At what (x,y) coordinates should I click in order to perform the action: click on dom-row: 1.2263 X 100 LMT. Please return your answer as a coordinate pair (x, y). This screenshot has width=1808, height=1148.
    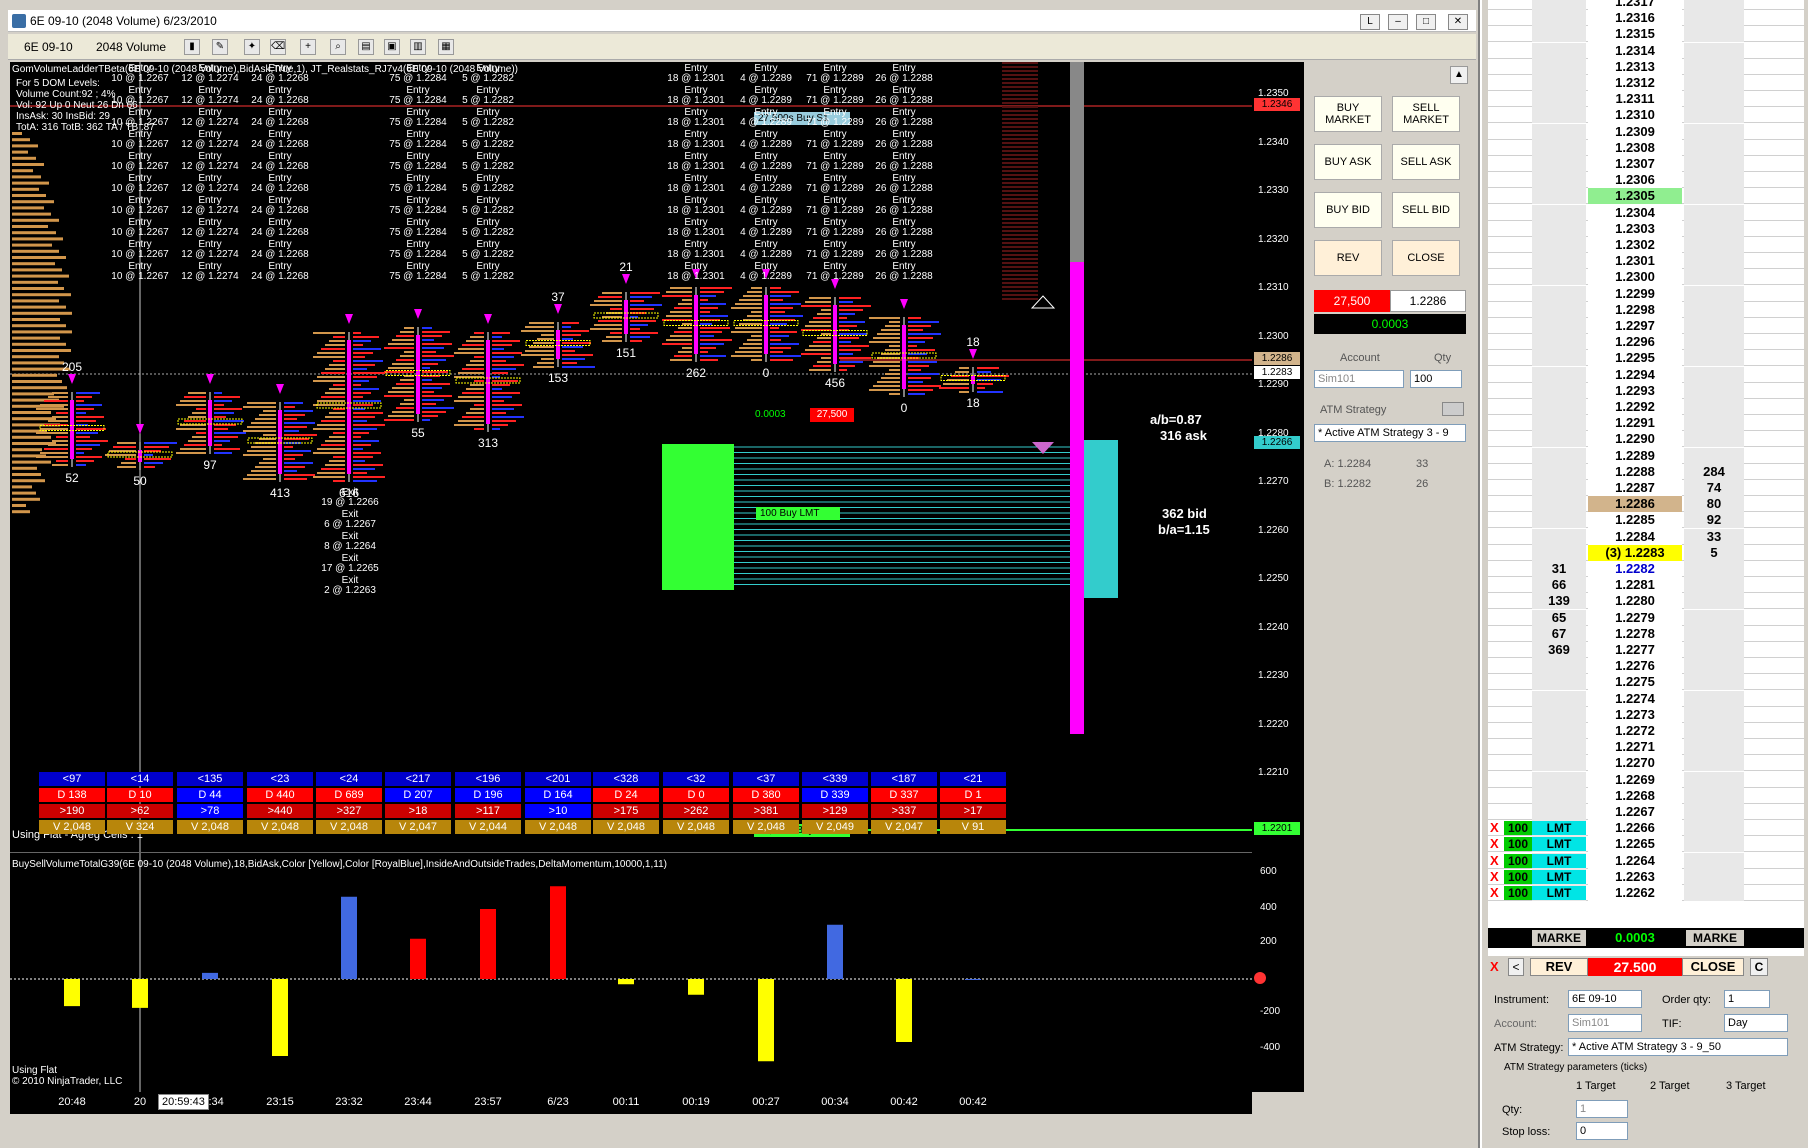
    Looking at the image, I should click on (1646, 876).